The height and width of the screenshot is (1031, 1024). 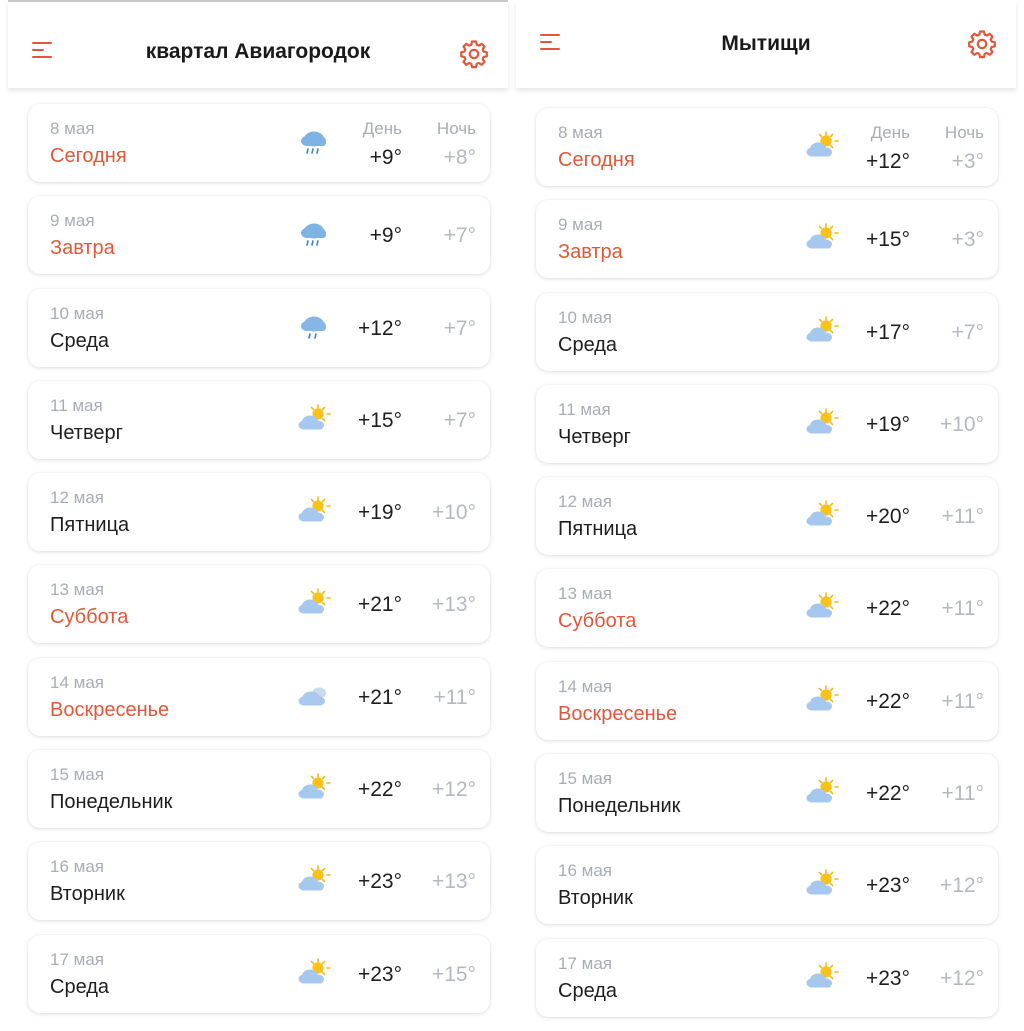 I want to click on app-header: Мытищи, so click(x=766, y=44).